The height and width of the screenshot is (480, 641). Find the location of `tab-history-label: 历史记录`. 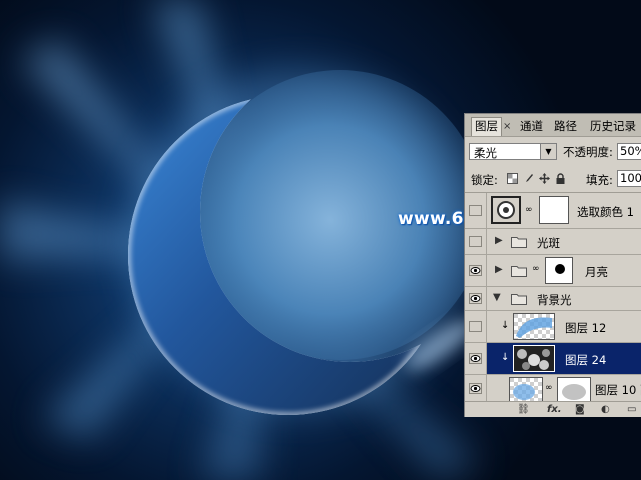

tab-history-label: 历史记录 is located at coordinates (613, 126).